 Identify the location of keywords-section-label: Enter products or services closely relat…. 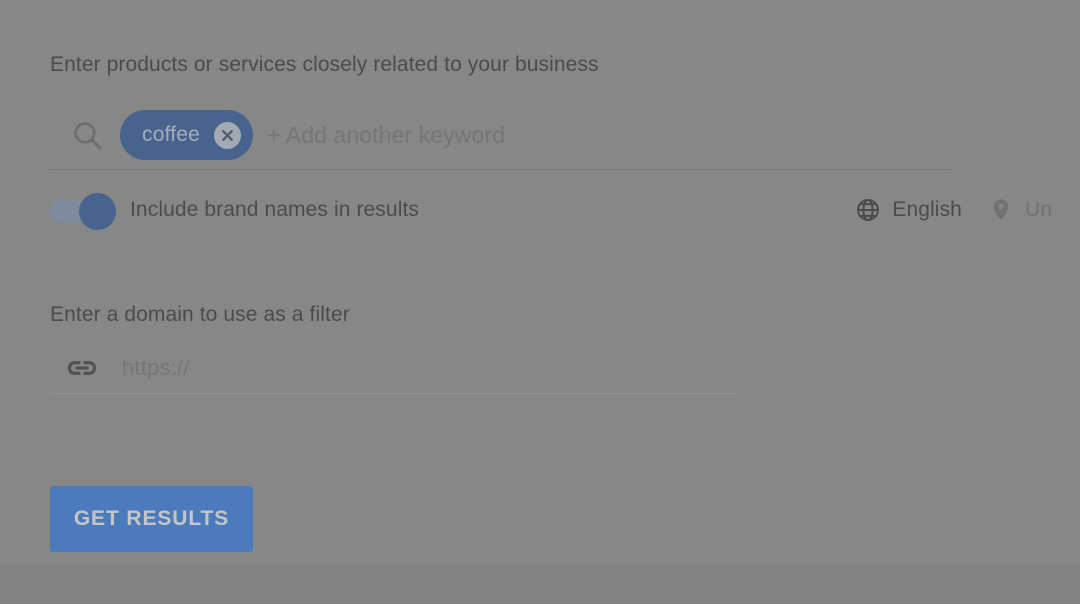
(324, 64).